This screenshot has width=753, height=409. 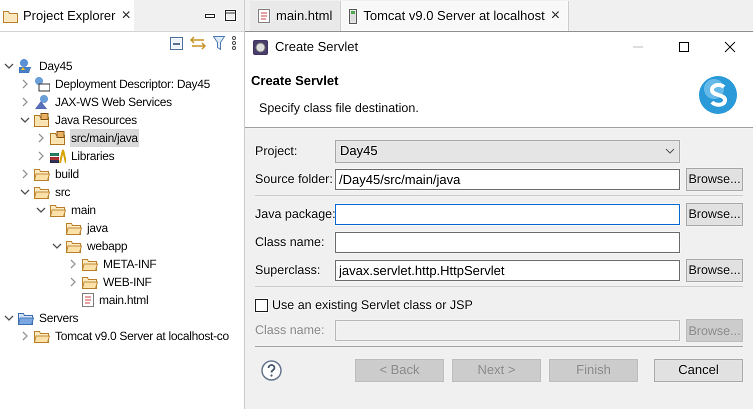 I want to click on explorer-tab: Project Explorer ×, so click(x=67, y=15).